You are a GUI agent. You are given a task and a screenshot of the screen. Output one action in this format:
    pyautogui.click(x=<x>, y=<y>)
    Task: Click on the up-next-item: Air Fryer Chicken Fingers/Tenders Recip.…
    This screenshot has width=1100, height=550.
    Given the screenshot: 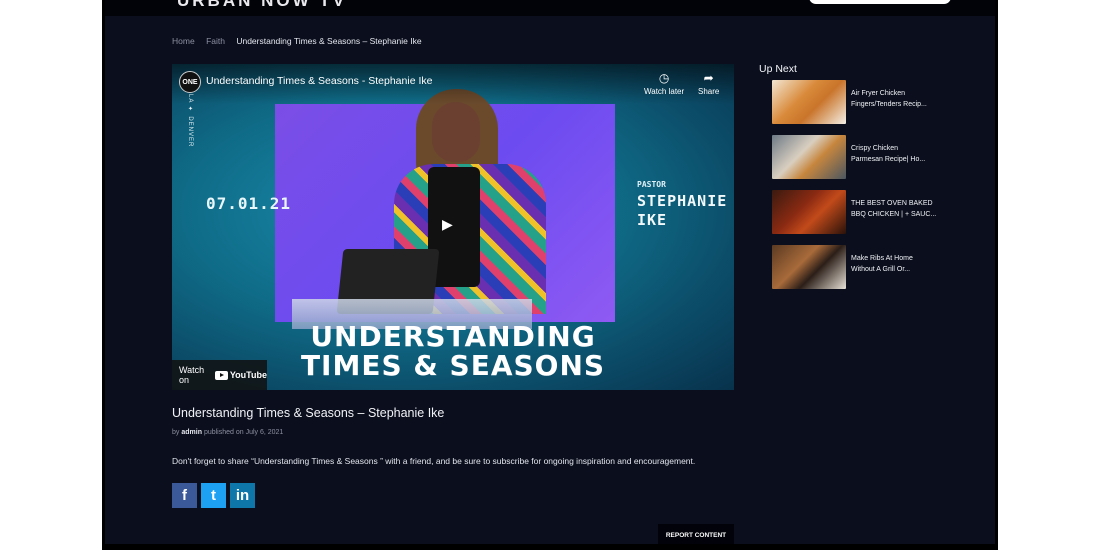 What is the action you would take?
    pyautogui.click(x=872, y=102)
    